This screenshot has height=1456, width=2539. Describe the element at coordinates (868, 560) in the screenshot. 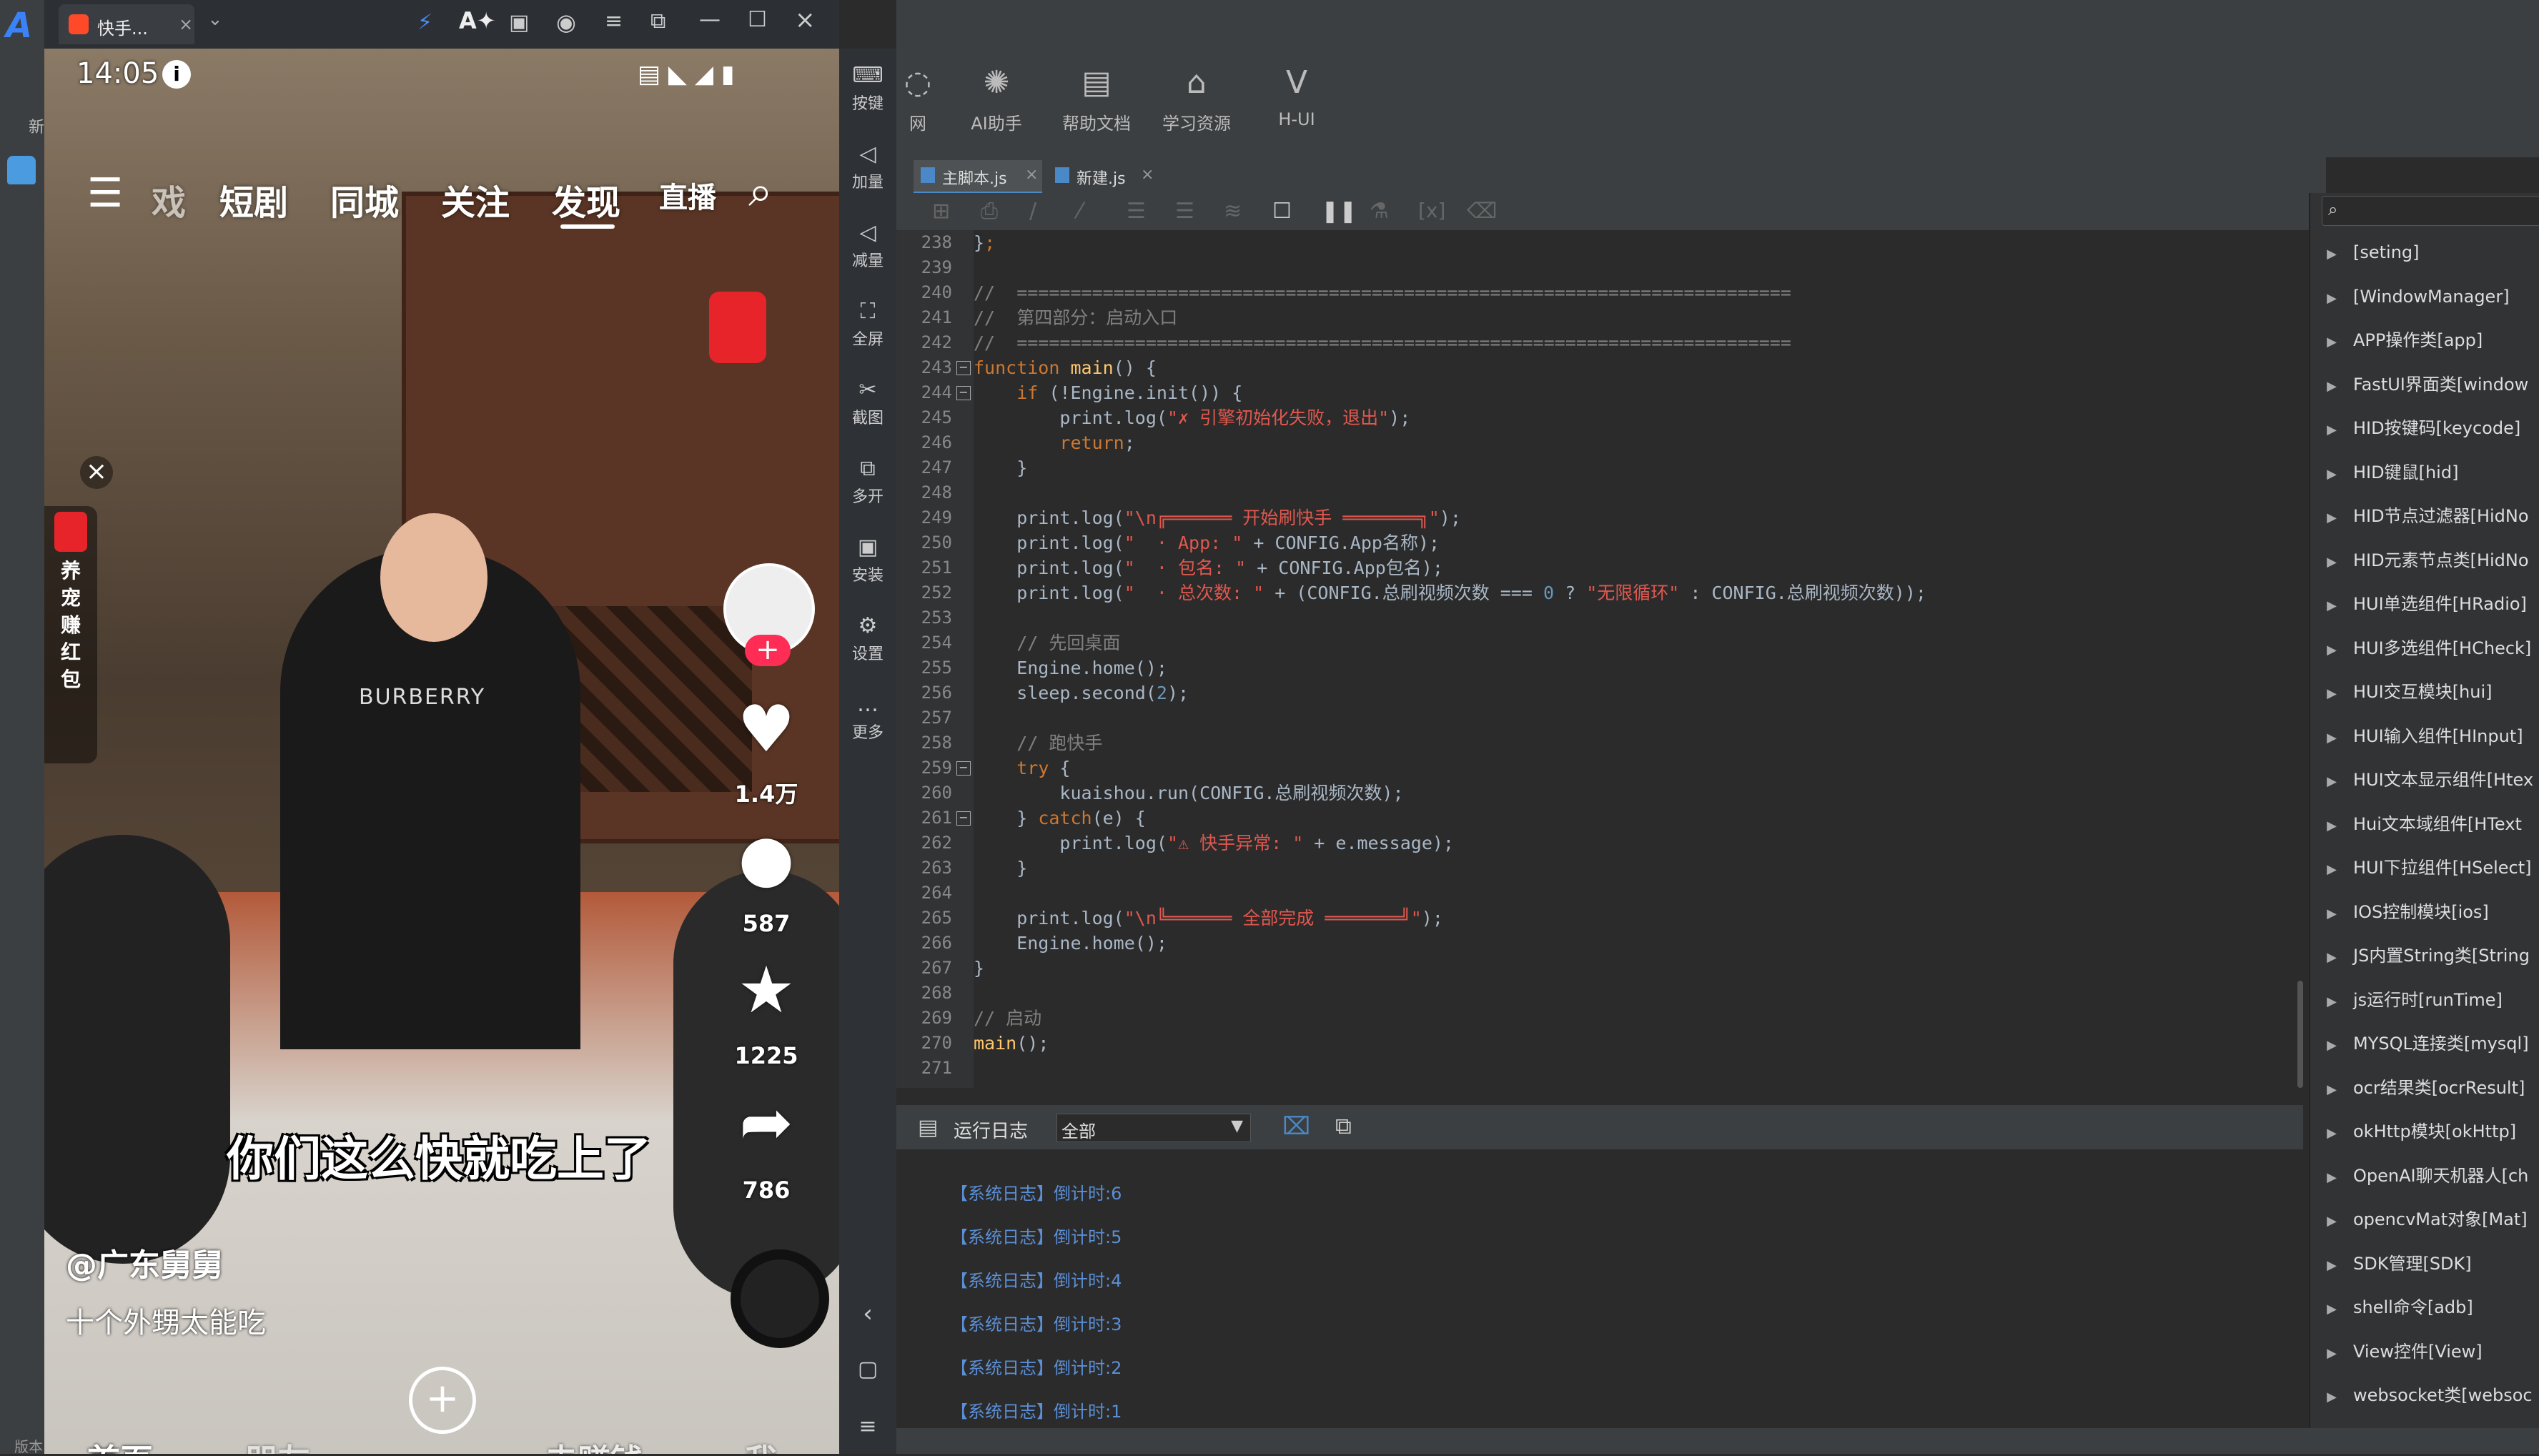

I see `install-button: ▣ 安装` at that location.